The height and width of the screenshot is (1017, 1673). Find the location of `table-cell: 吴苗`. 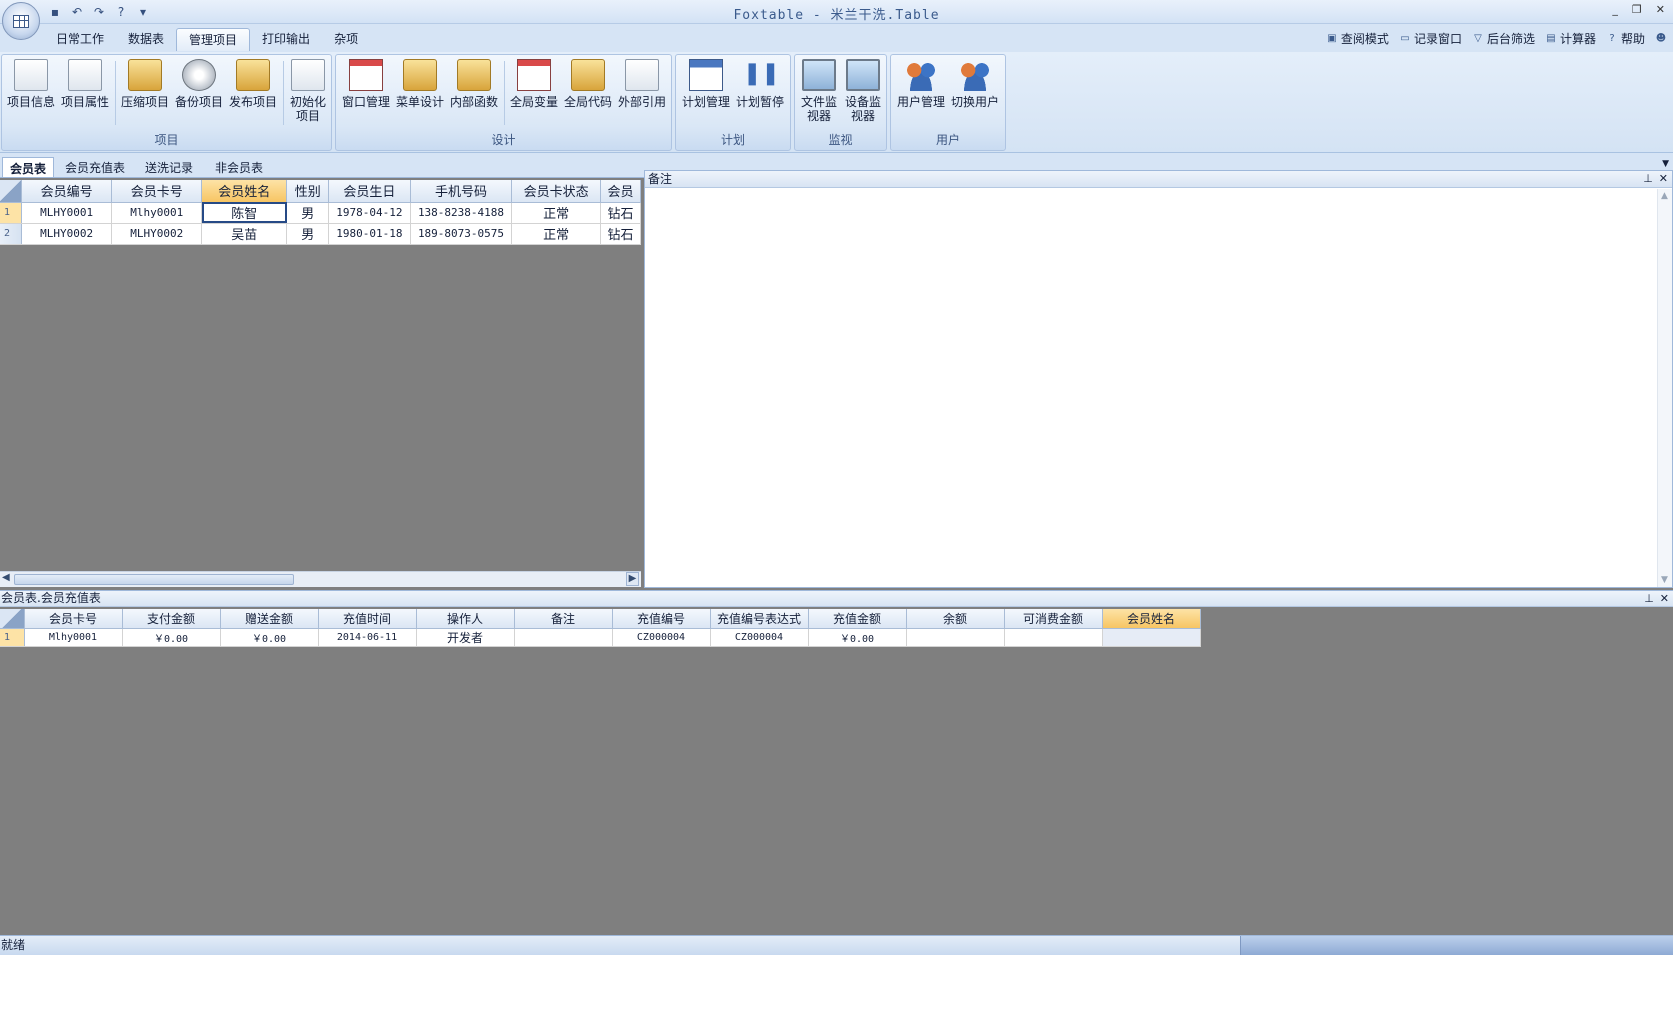

table-cell: 吴苗 is located at coordinates (244, 234).